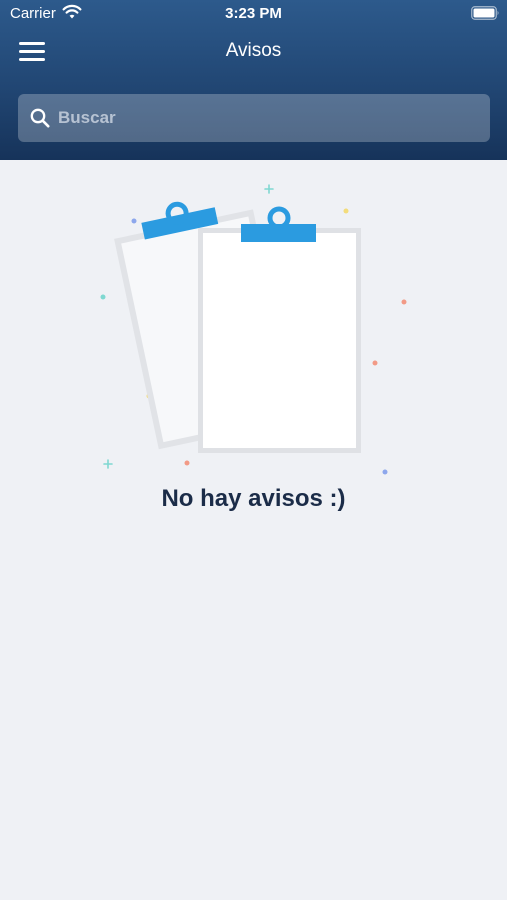  I want to click on navigation-bar: Avisos, so click(253, 52).